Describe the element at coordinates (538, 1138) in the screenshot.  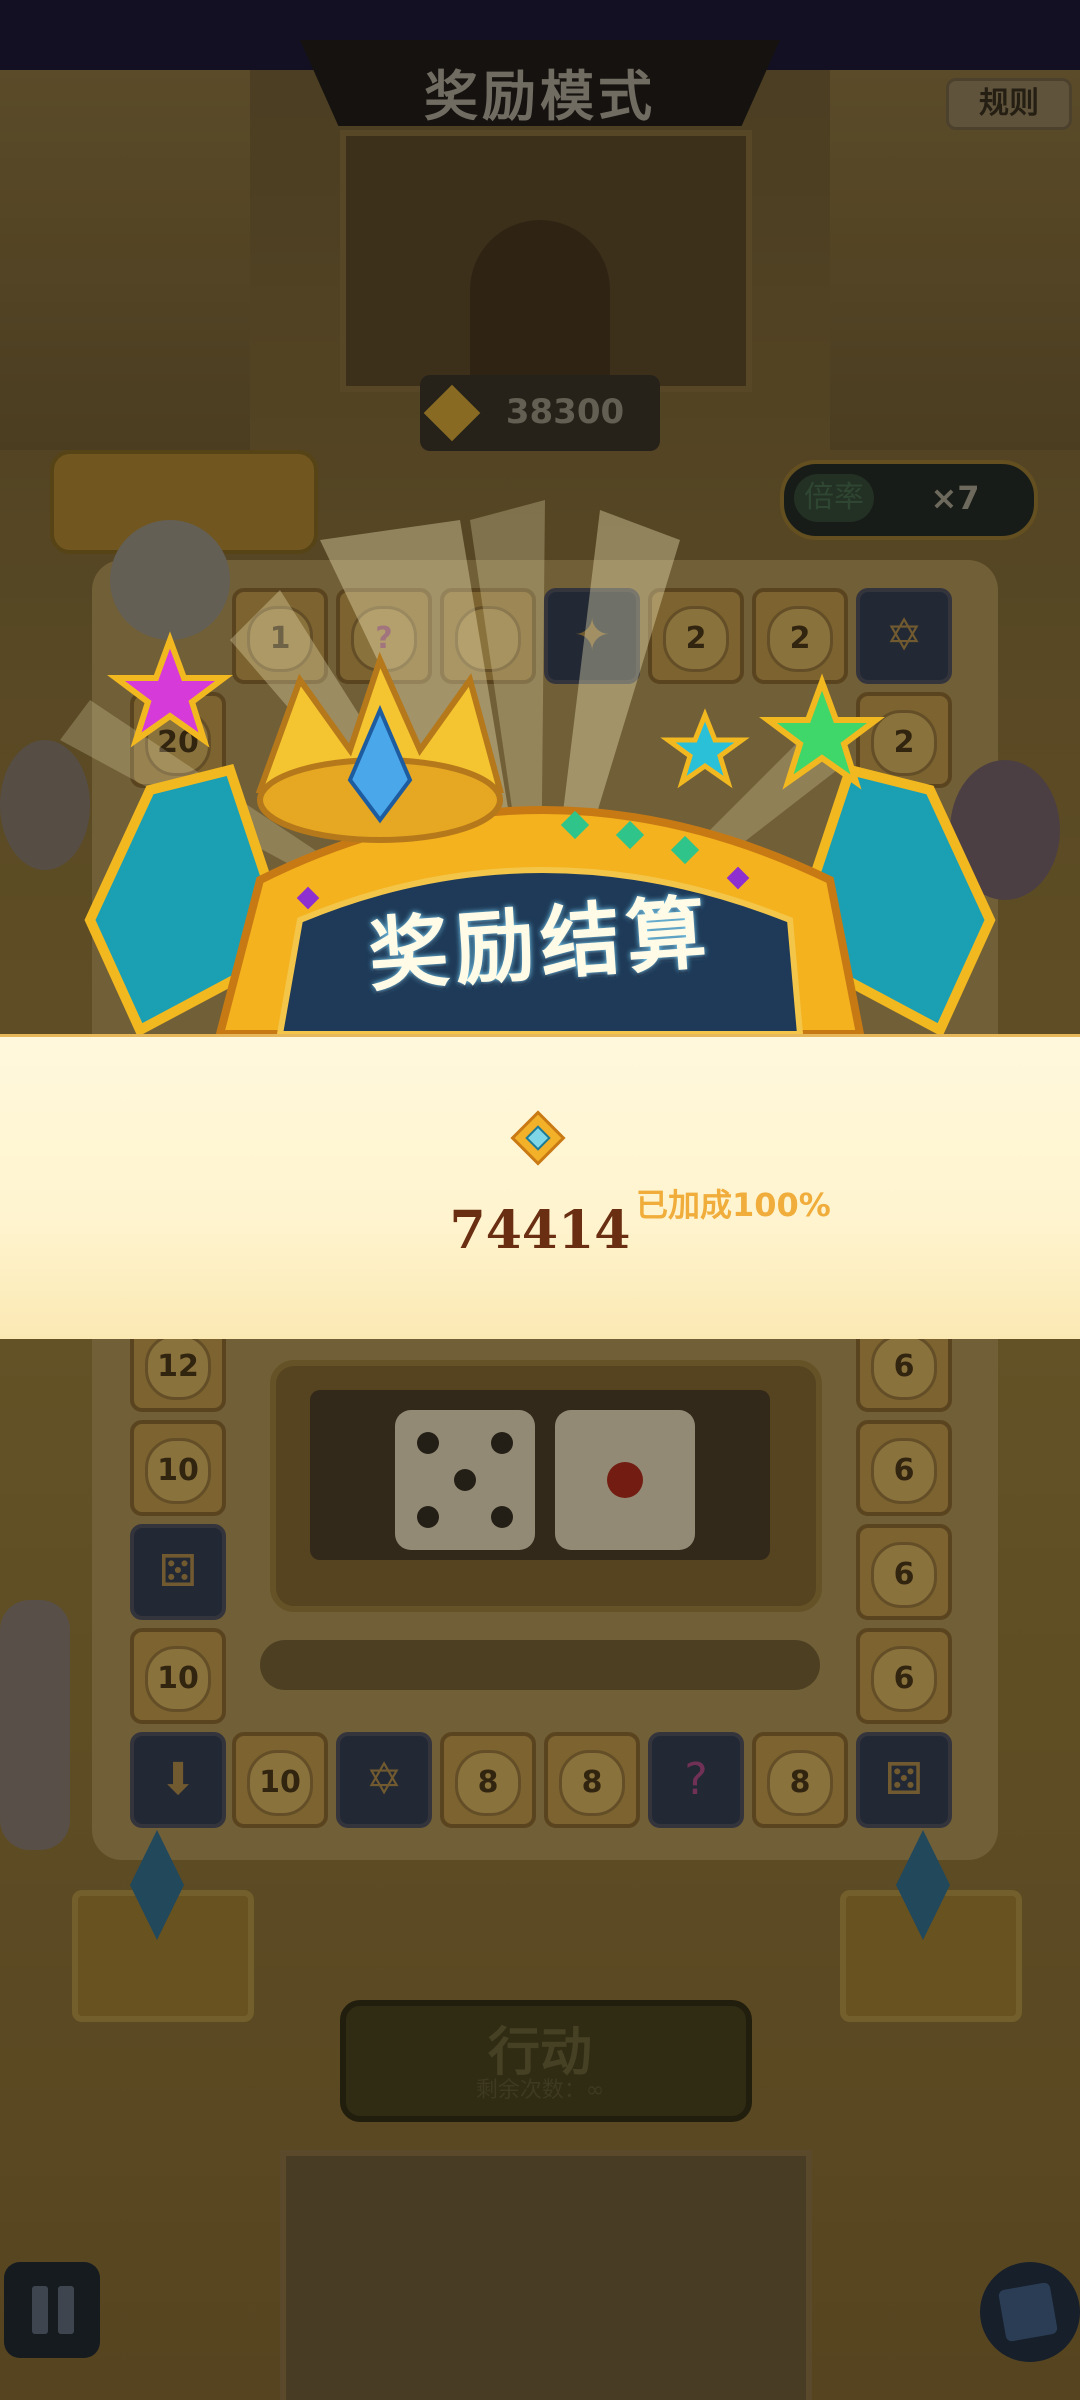
I see `gem-icon` at that location.